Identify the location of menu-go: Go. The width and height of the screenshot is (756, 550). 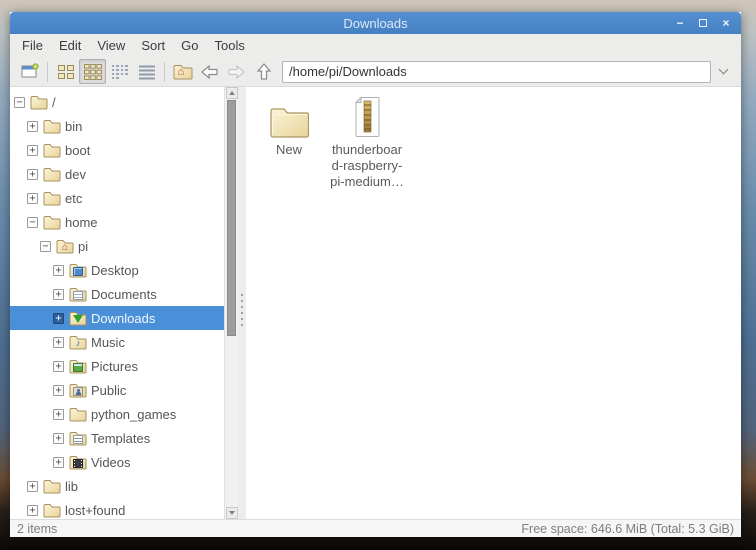
(189, 45).